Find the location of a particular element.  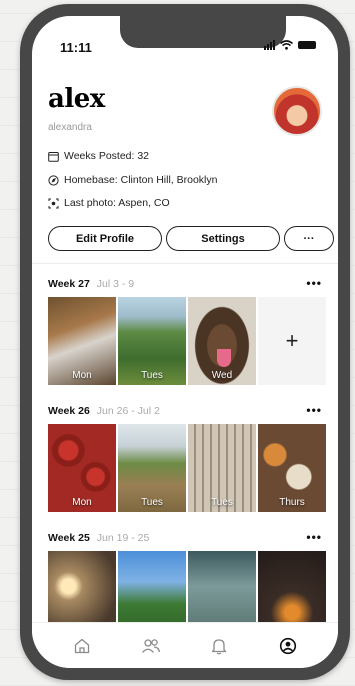

weeks-posted-text: Weeks Posted: 32 is located at coordinates (107, 156).